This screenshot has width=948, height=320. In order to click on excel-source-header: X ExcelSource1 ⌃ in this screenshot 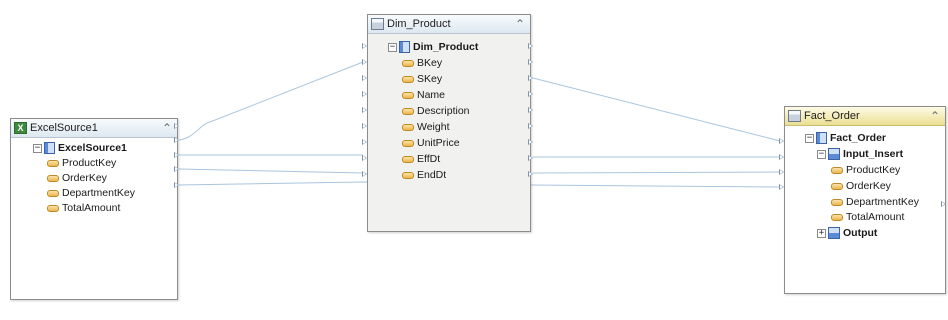, I will do `click(94, 128)`.